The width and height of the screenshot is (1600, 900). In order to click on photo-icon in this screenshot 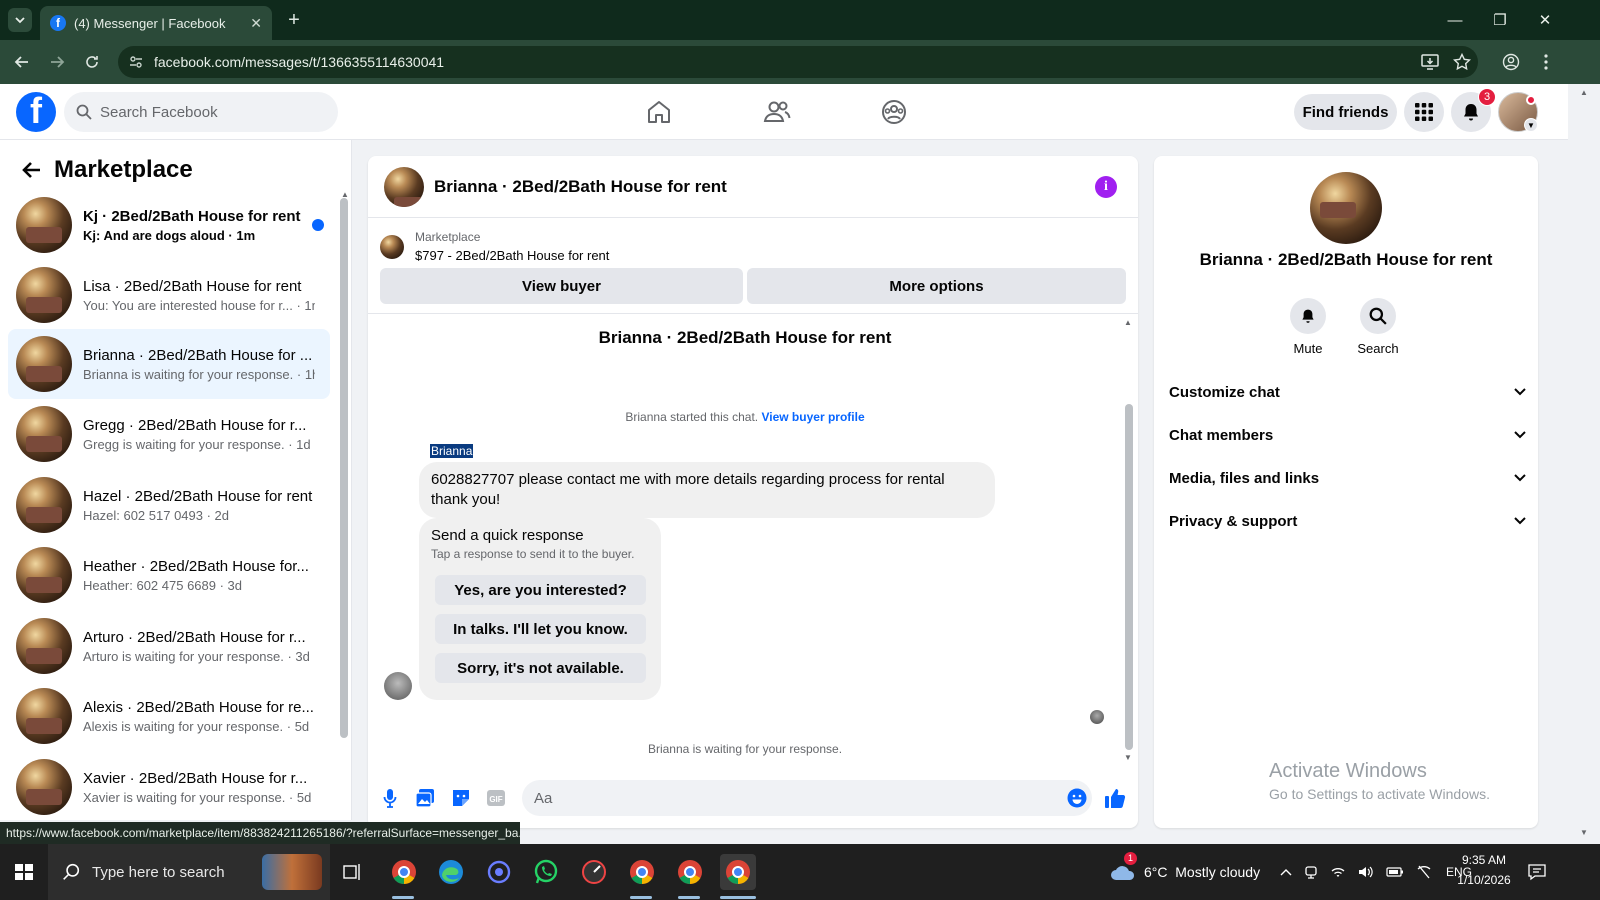, I will do `click(425, 798)`.